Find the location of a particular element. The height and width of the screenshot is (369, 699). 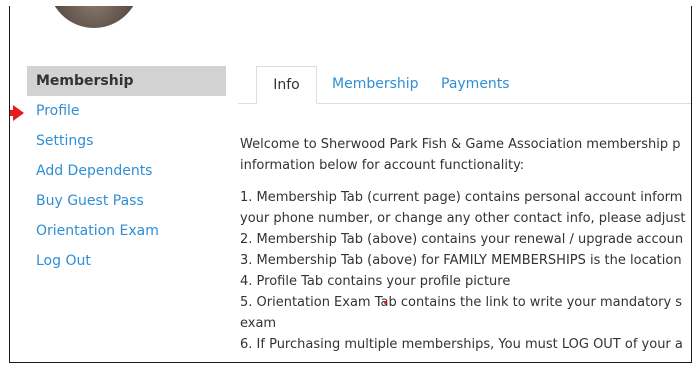

red-arrow-icon is located at coordinates (17, 113).